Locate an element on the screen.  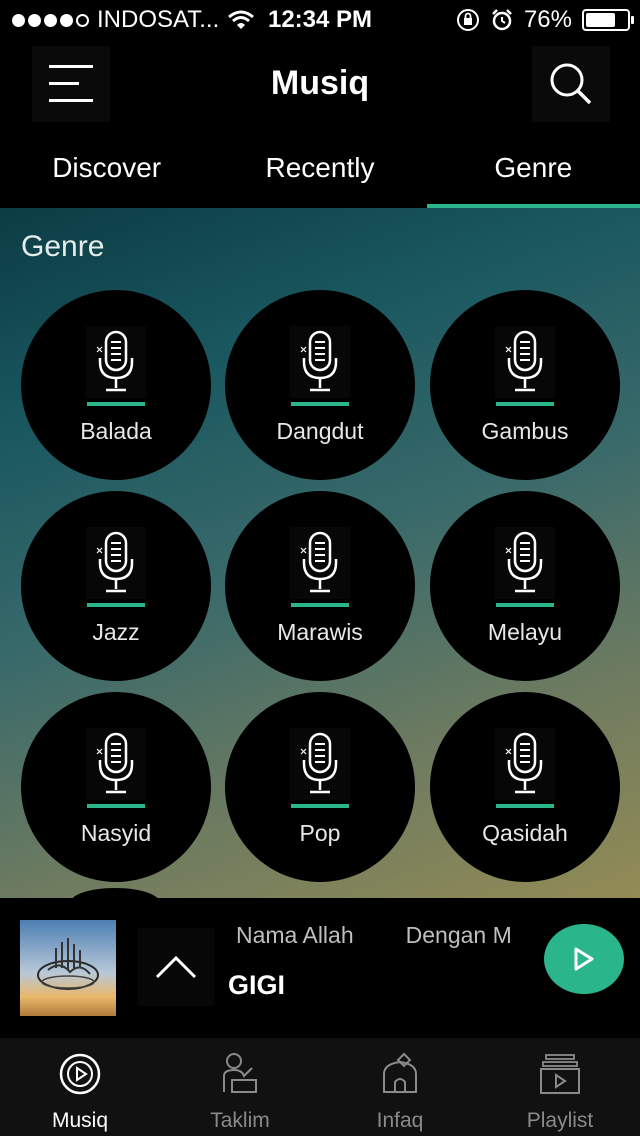
search-button is located at coordinates (571, 84).